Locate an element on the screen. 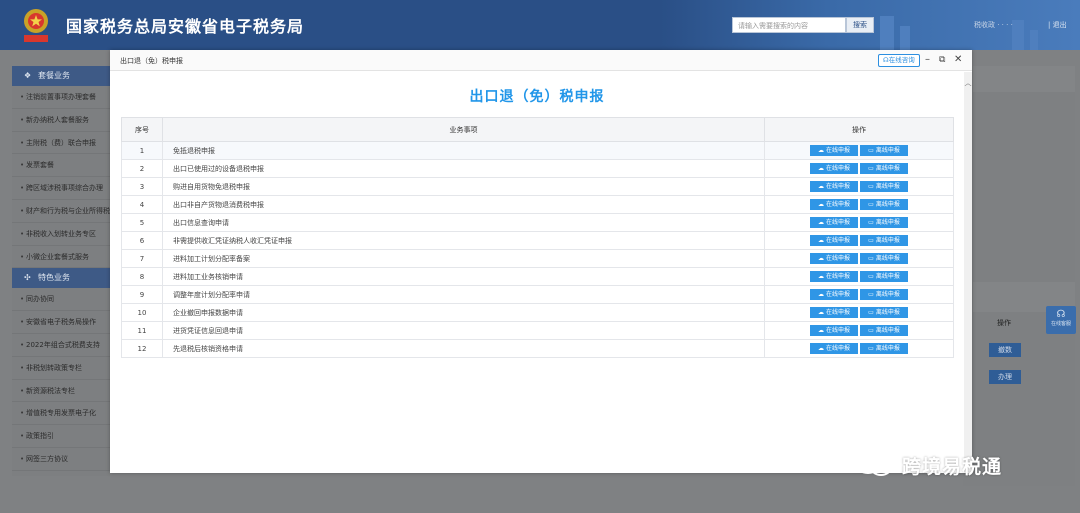  scroll-up-icon: ︿ is located at coordinates (968, 83).